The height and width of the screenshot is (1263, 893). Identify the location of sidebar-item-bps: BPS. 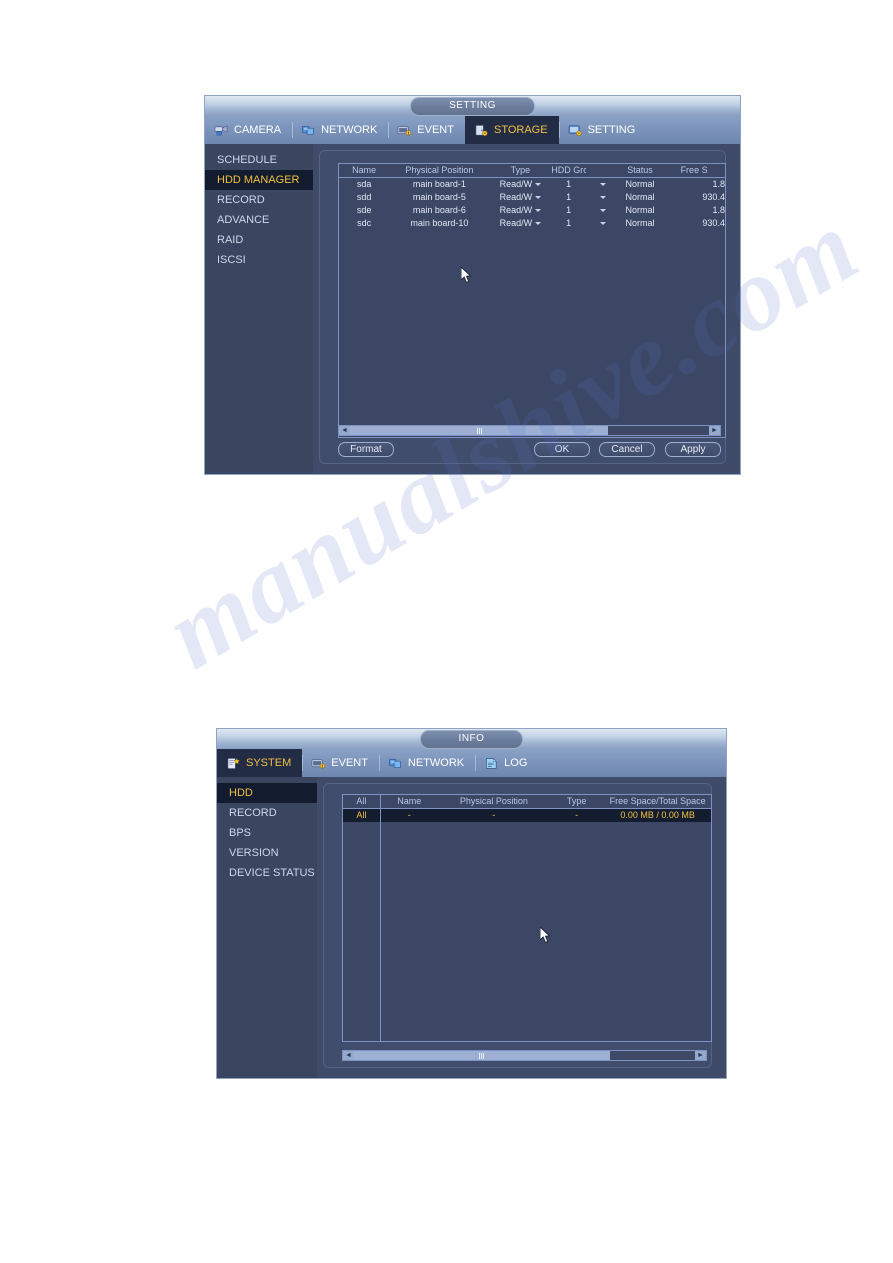
(267, 833).